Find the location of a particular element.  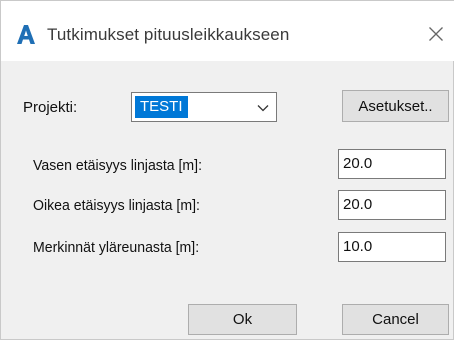

autocad-a-icon is located at coordinates (26, 34).